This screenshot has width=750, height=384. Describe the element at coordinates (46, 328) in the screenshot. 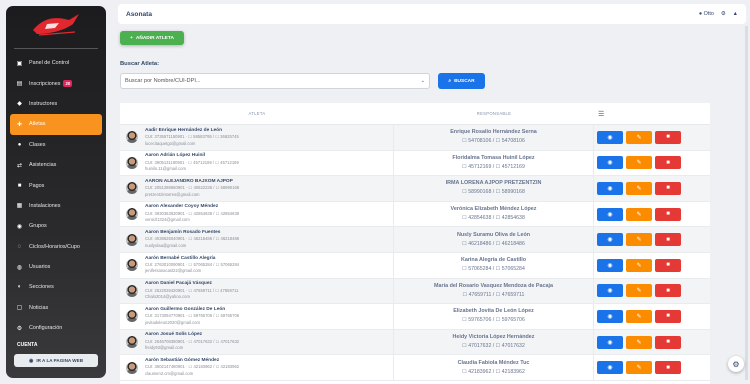

I see `sidebar-item-label: Configuración` at that location.